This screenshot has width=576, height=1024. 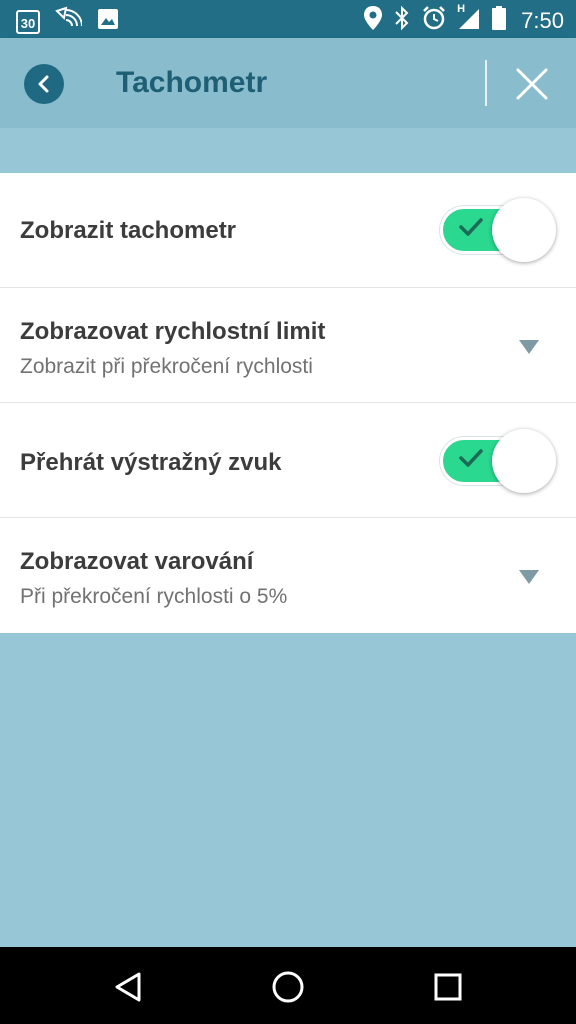 What do you see at coordinates (154, 596) in the screenshot?
I see `setting-value: Při překročení rychlosti o 5%` at bounding box center [154, 596].